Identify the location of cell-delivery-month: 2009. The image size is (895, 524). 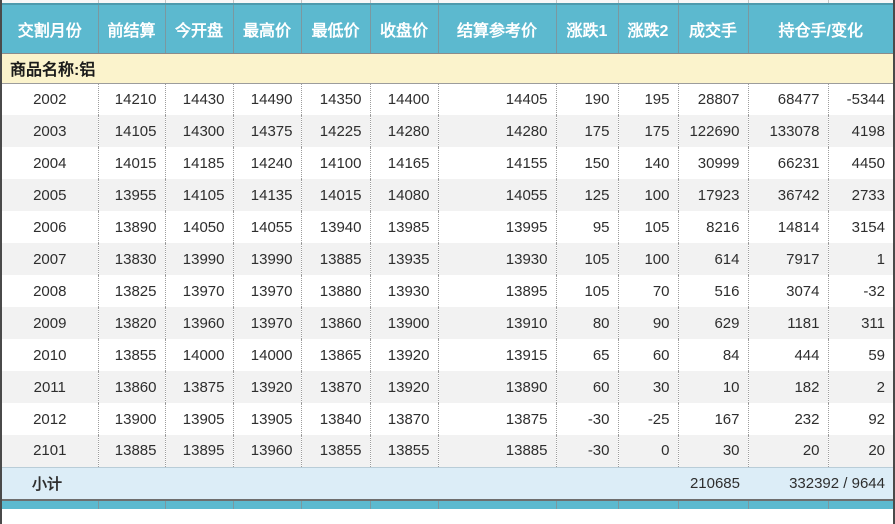
(50, 323).